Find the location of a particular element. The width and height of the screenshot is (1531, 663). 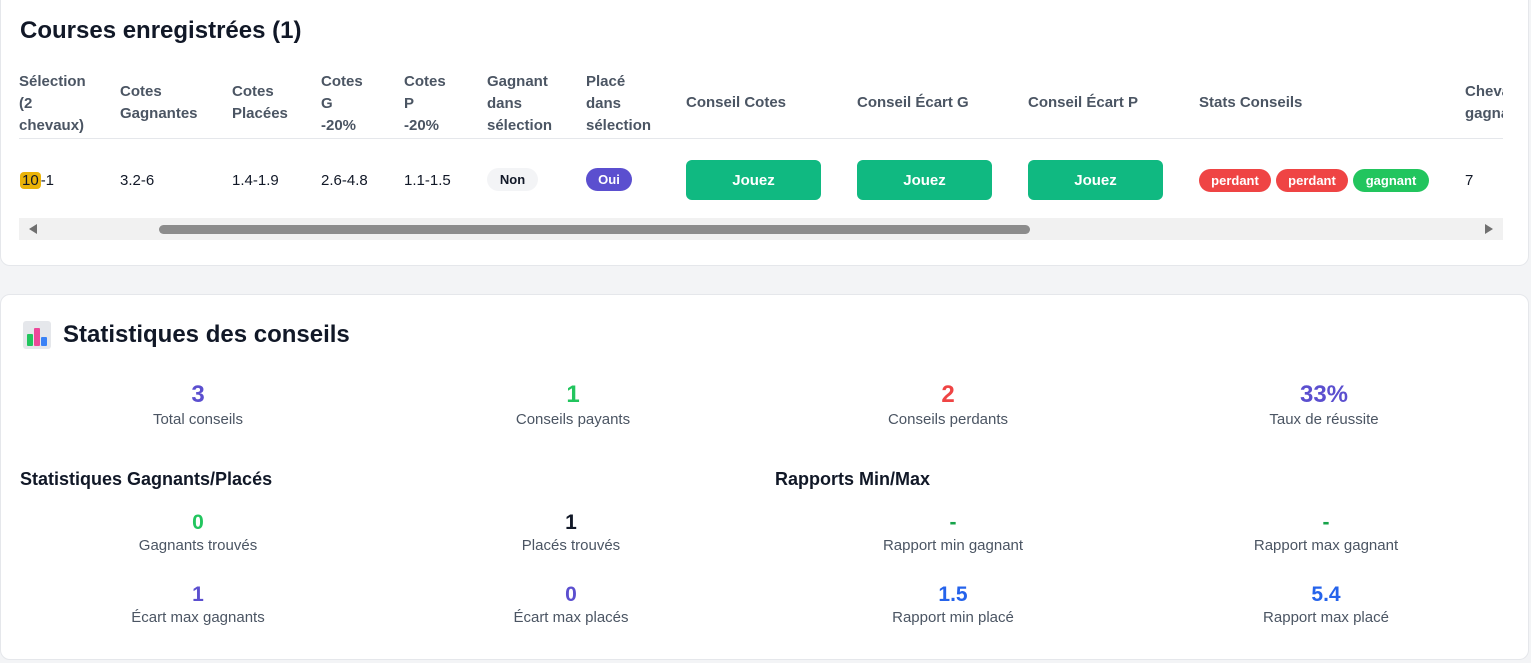

header-divider is located at coordinates (761, 138).